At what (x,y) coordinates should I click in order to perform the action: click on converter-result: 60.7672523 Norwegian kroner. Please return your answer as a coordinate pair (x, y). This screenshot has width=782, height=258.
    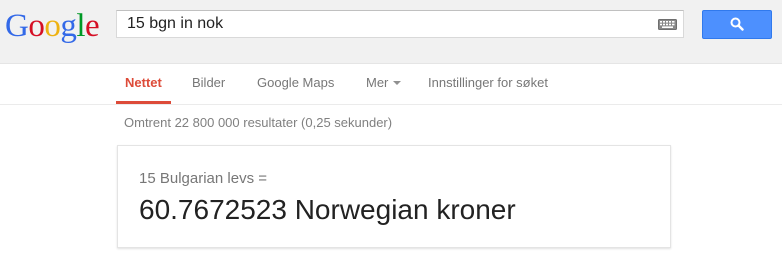
    Looking at the image, I should click on (327, 209).